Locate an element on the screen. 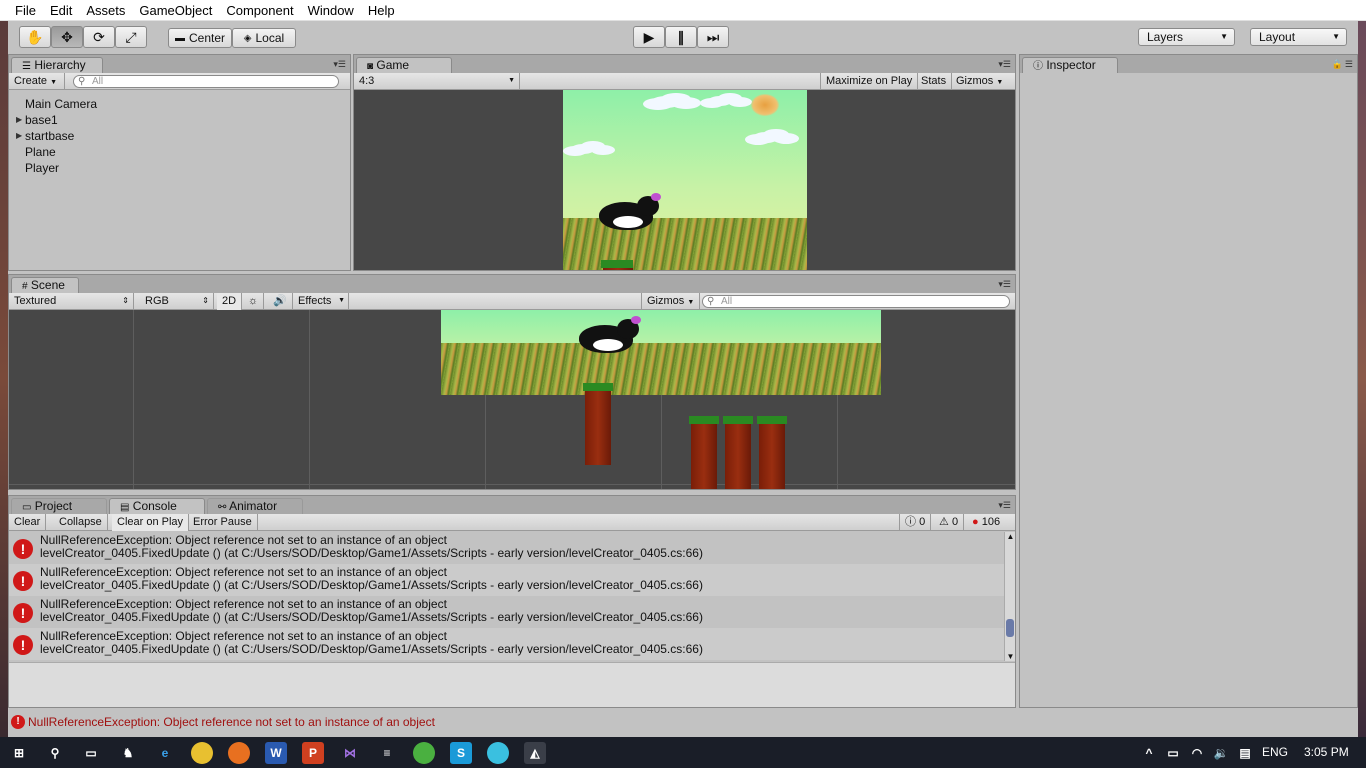 This screenshot has width=1366, height=768. word-icon: W is located at coordinates (276, 753).